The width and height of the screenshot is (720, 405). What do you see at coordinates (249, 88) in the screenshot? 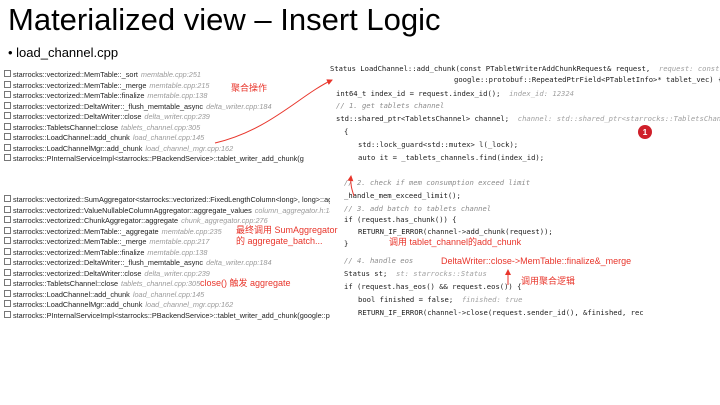
I see `annotation-merge-op: 聚合操作` at bounding box center [249, 88].